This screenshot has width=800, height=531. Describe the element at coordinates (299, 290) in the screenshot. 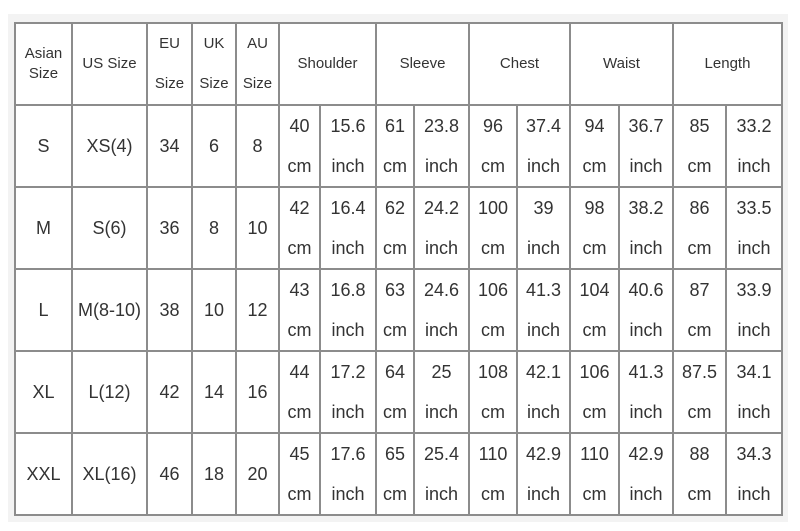

I see `measure-value: 43` at that location.